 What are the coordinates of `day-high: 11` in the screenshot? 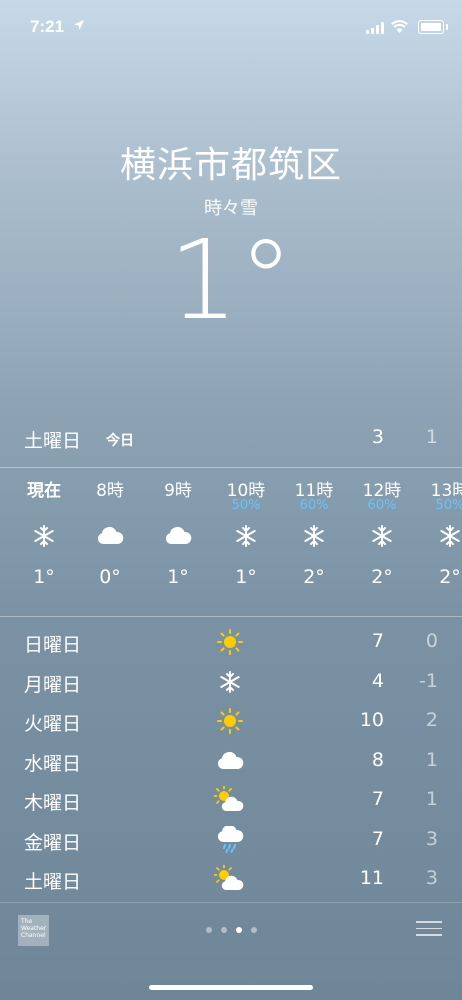 It's located at (371, 878).